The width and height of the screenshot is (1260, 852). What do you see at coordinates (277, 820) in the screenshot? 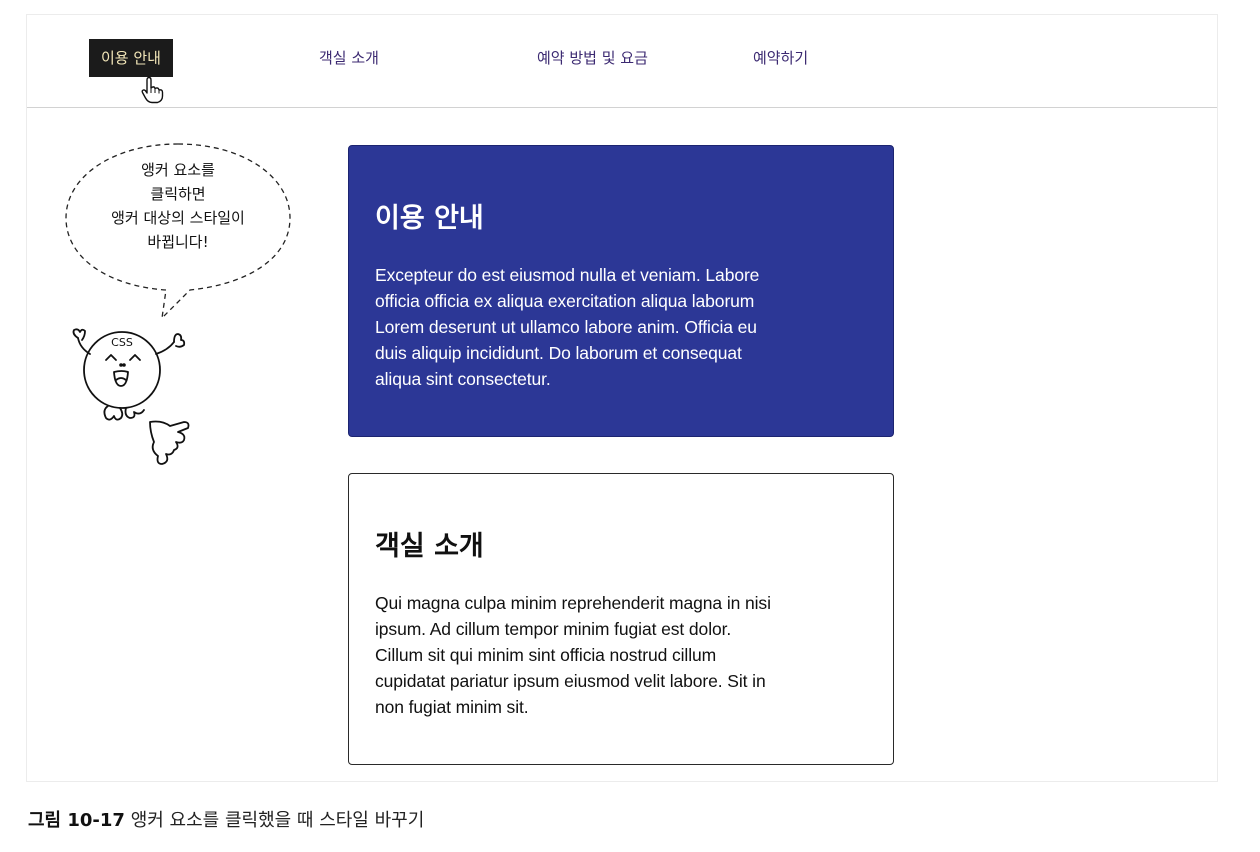
I see `figure-caption-text: 앵커 요소를 클릭했을 때 스타일 바꾸기` at bounding box center [277, 820].